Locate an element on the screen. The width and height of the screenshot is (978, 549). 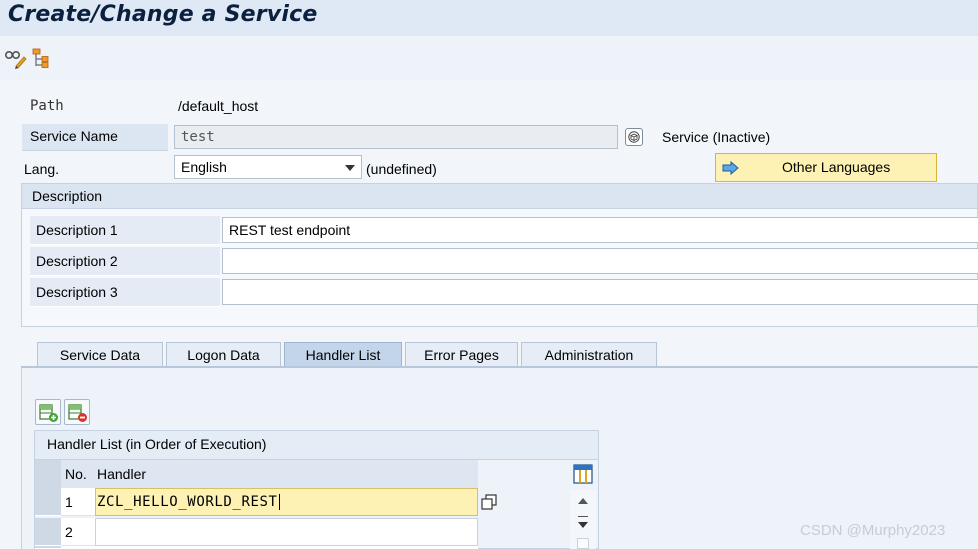
lang-label: Lang. is located at coordinates (42, 169).